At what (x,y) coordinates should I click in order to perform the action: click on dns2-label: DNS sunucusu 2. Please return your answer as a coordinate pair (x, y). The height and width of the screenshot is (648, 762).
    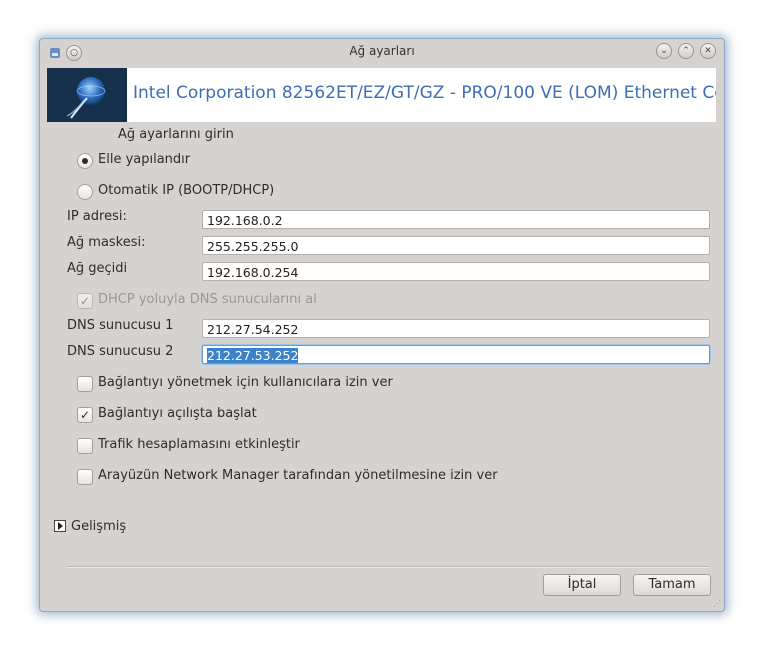
    Looking at the image, I should click on (120, 351).